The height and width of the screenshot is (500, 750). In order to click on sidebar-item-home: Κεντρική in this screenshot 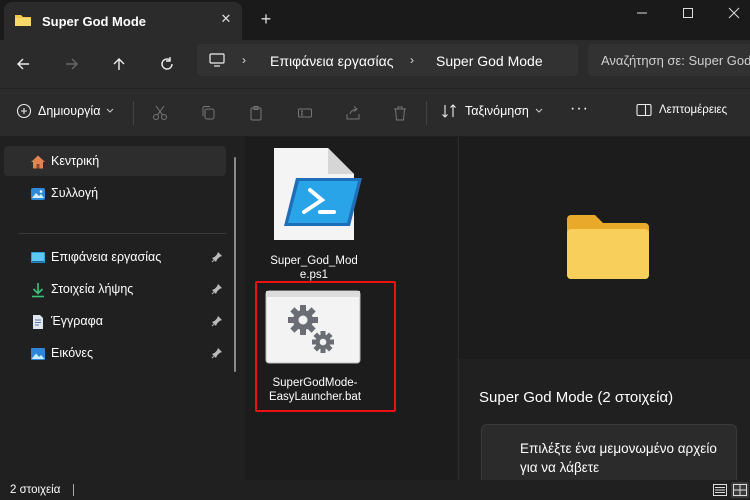, I will do `click(115, 161)`.